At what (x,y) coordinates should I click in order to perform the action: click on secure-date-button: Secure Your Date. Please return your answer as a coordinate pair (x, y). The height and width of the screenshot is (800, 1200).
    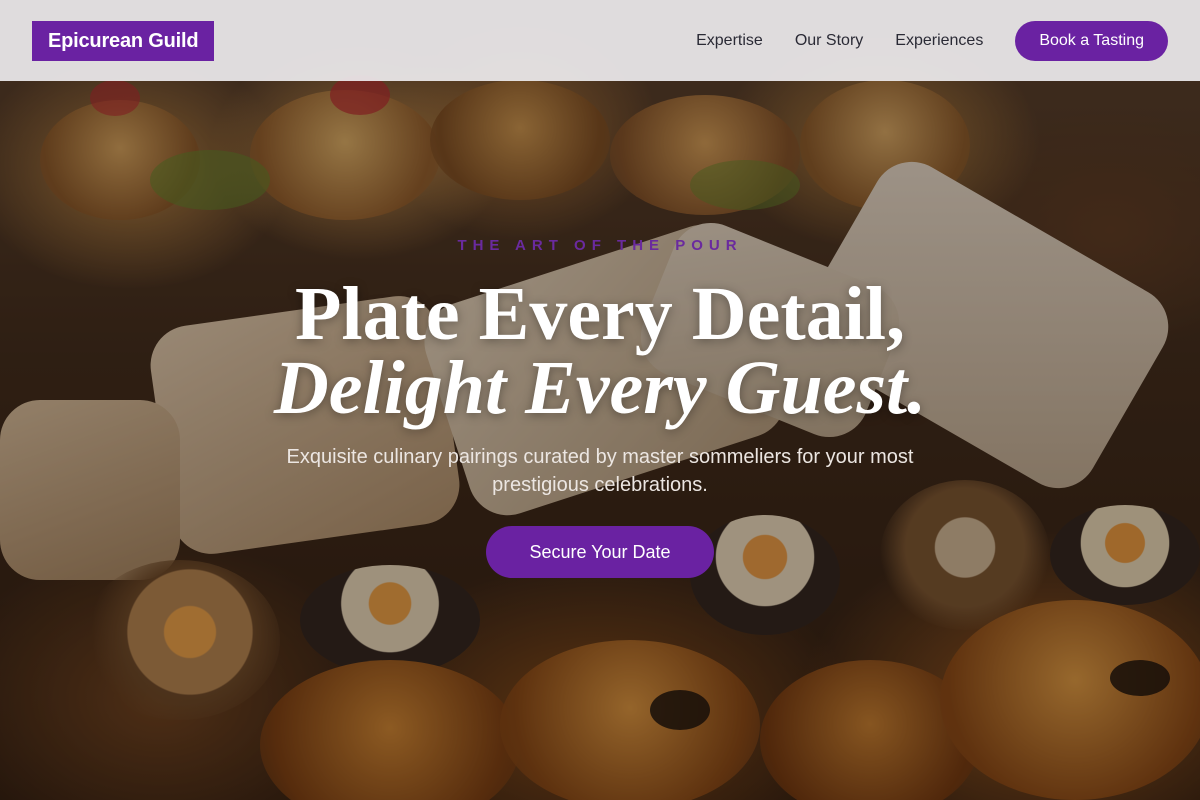
    Looking at the image, I should click on (600, 552).